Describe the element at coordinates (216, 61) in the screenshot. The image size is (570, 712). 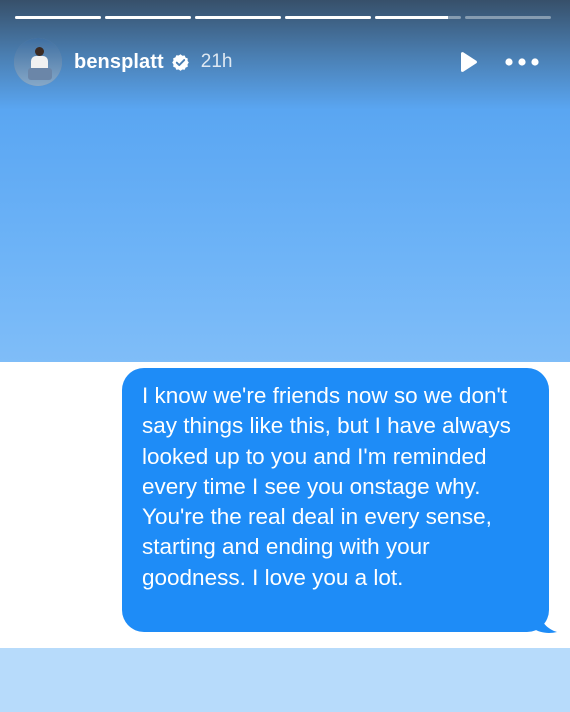
I see `story-timestamp: 21h` at that location.